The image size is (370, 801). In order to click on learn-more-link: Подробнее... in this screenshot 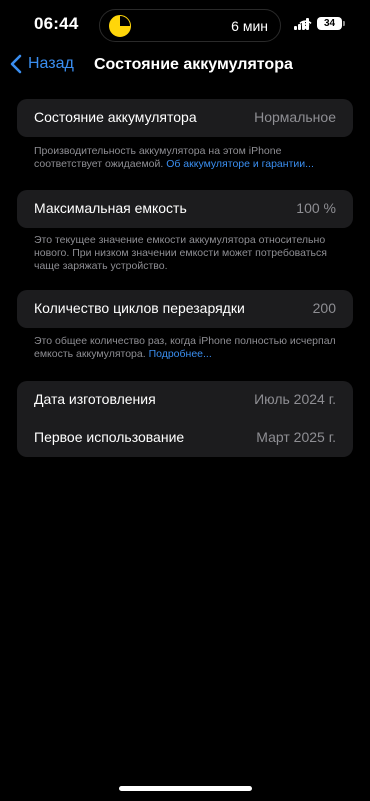, I will do `click(180, 354)`.